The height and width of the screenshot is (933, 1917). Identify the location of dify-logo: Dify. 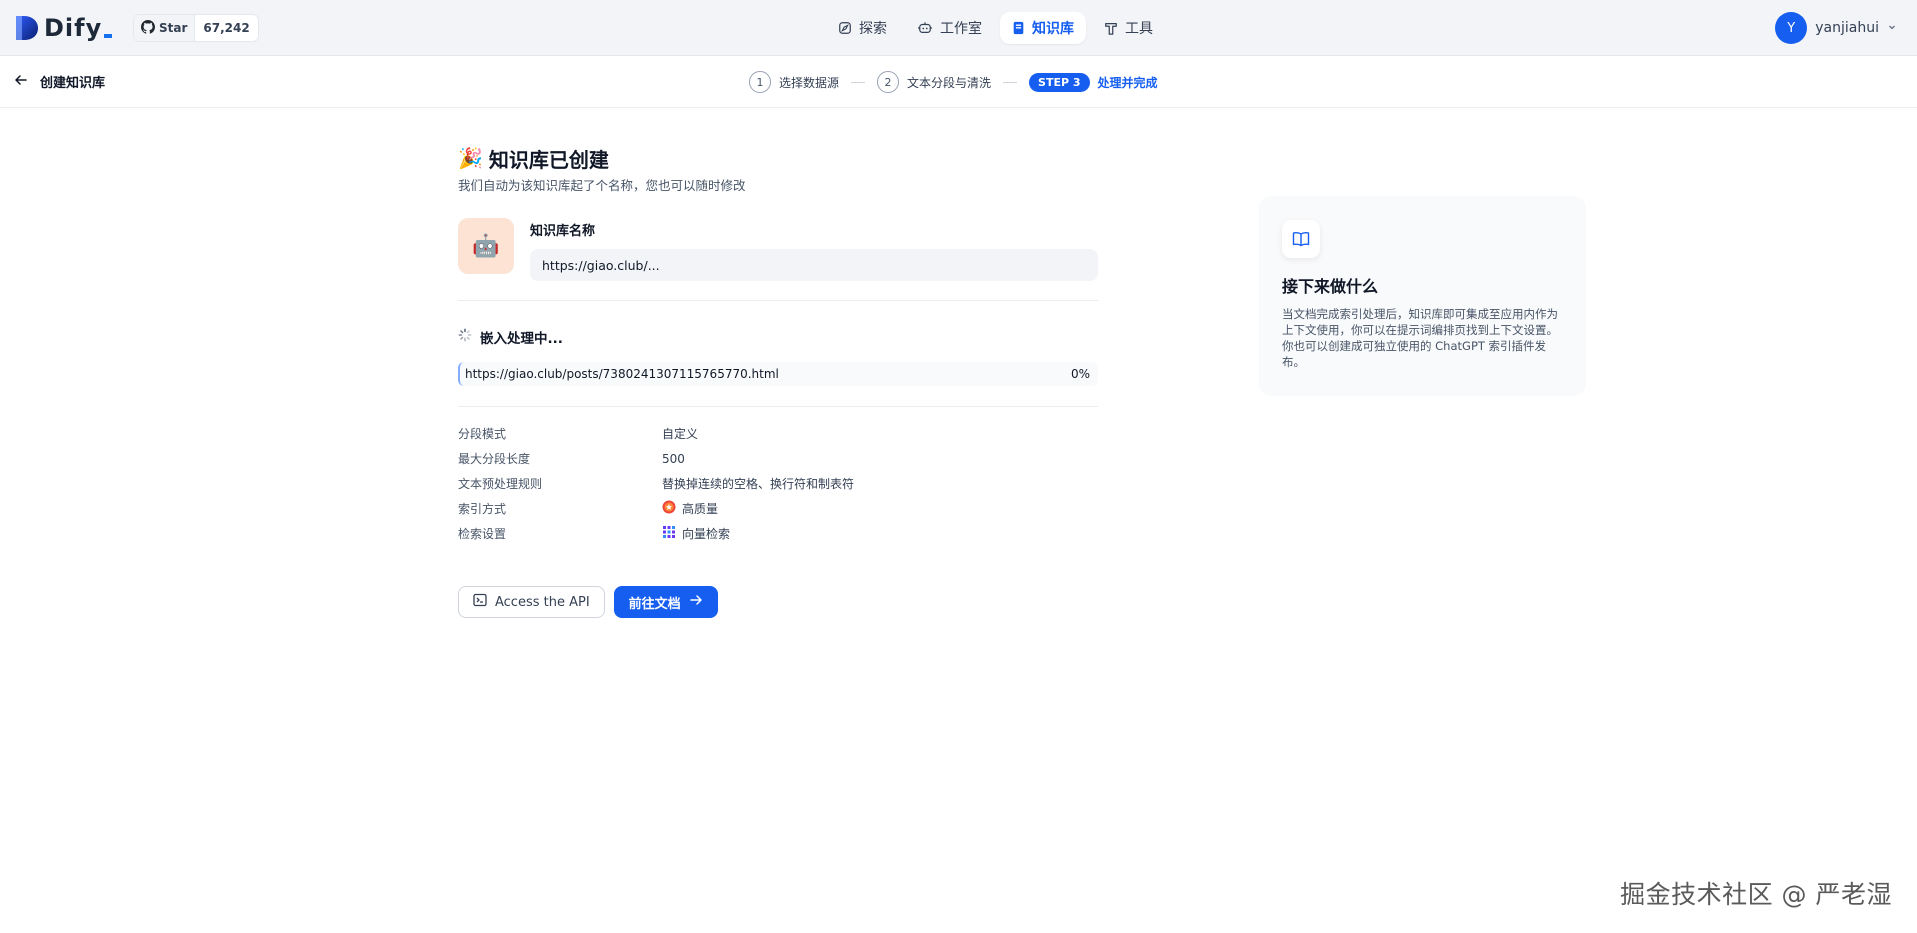
(63, 28).